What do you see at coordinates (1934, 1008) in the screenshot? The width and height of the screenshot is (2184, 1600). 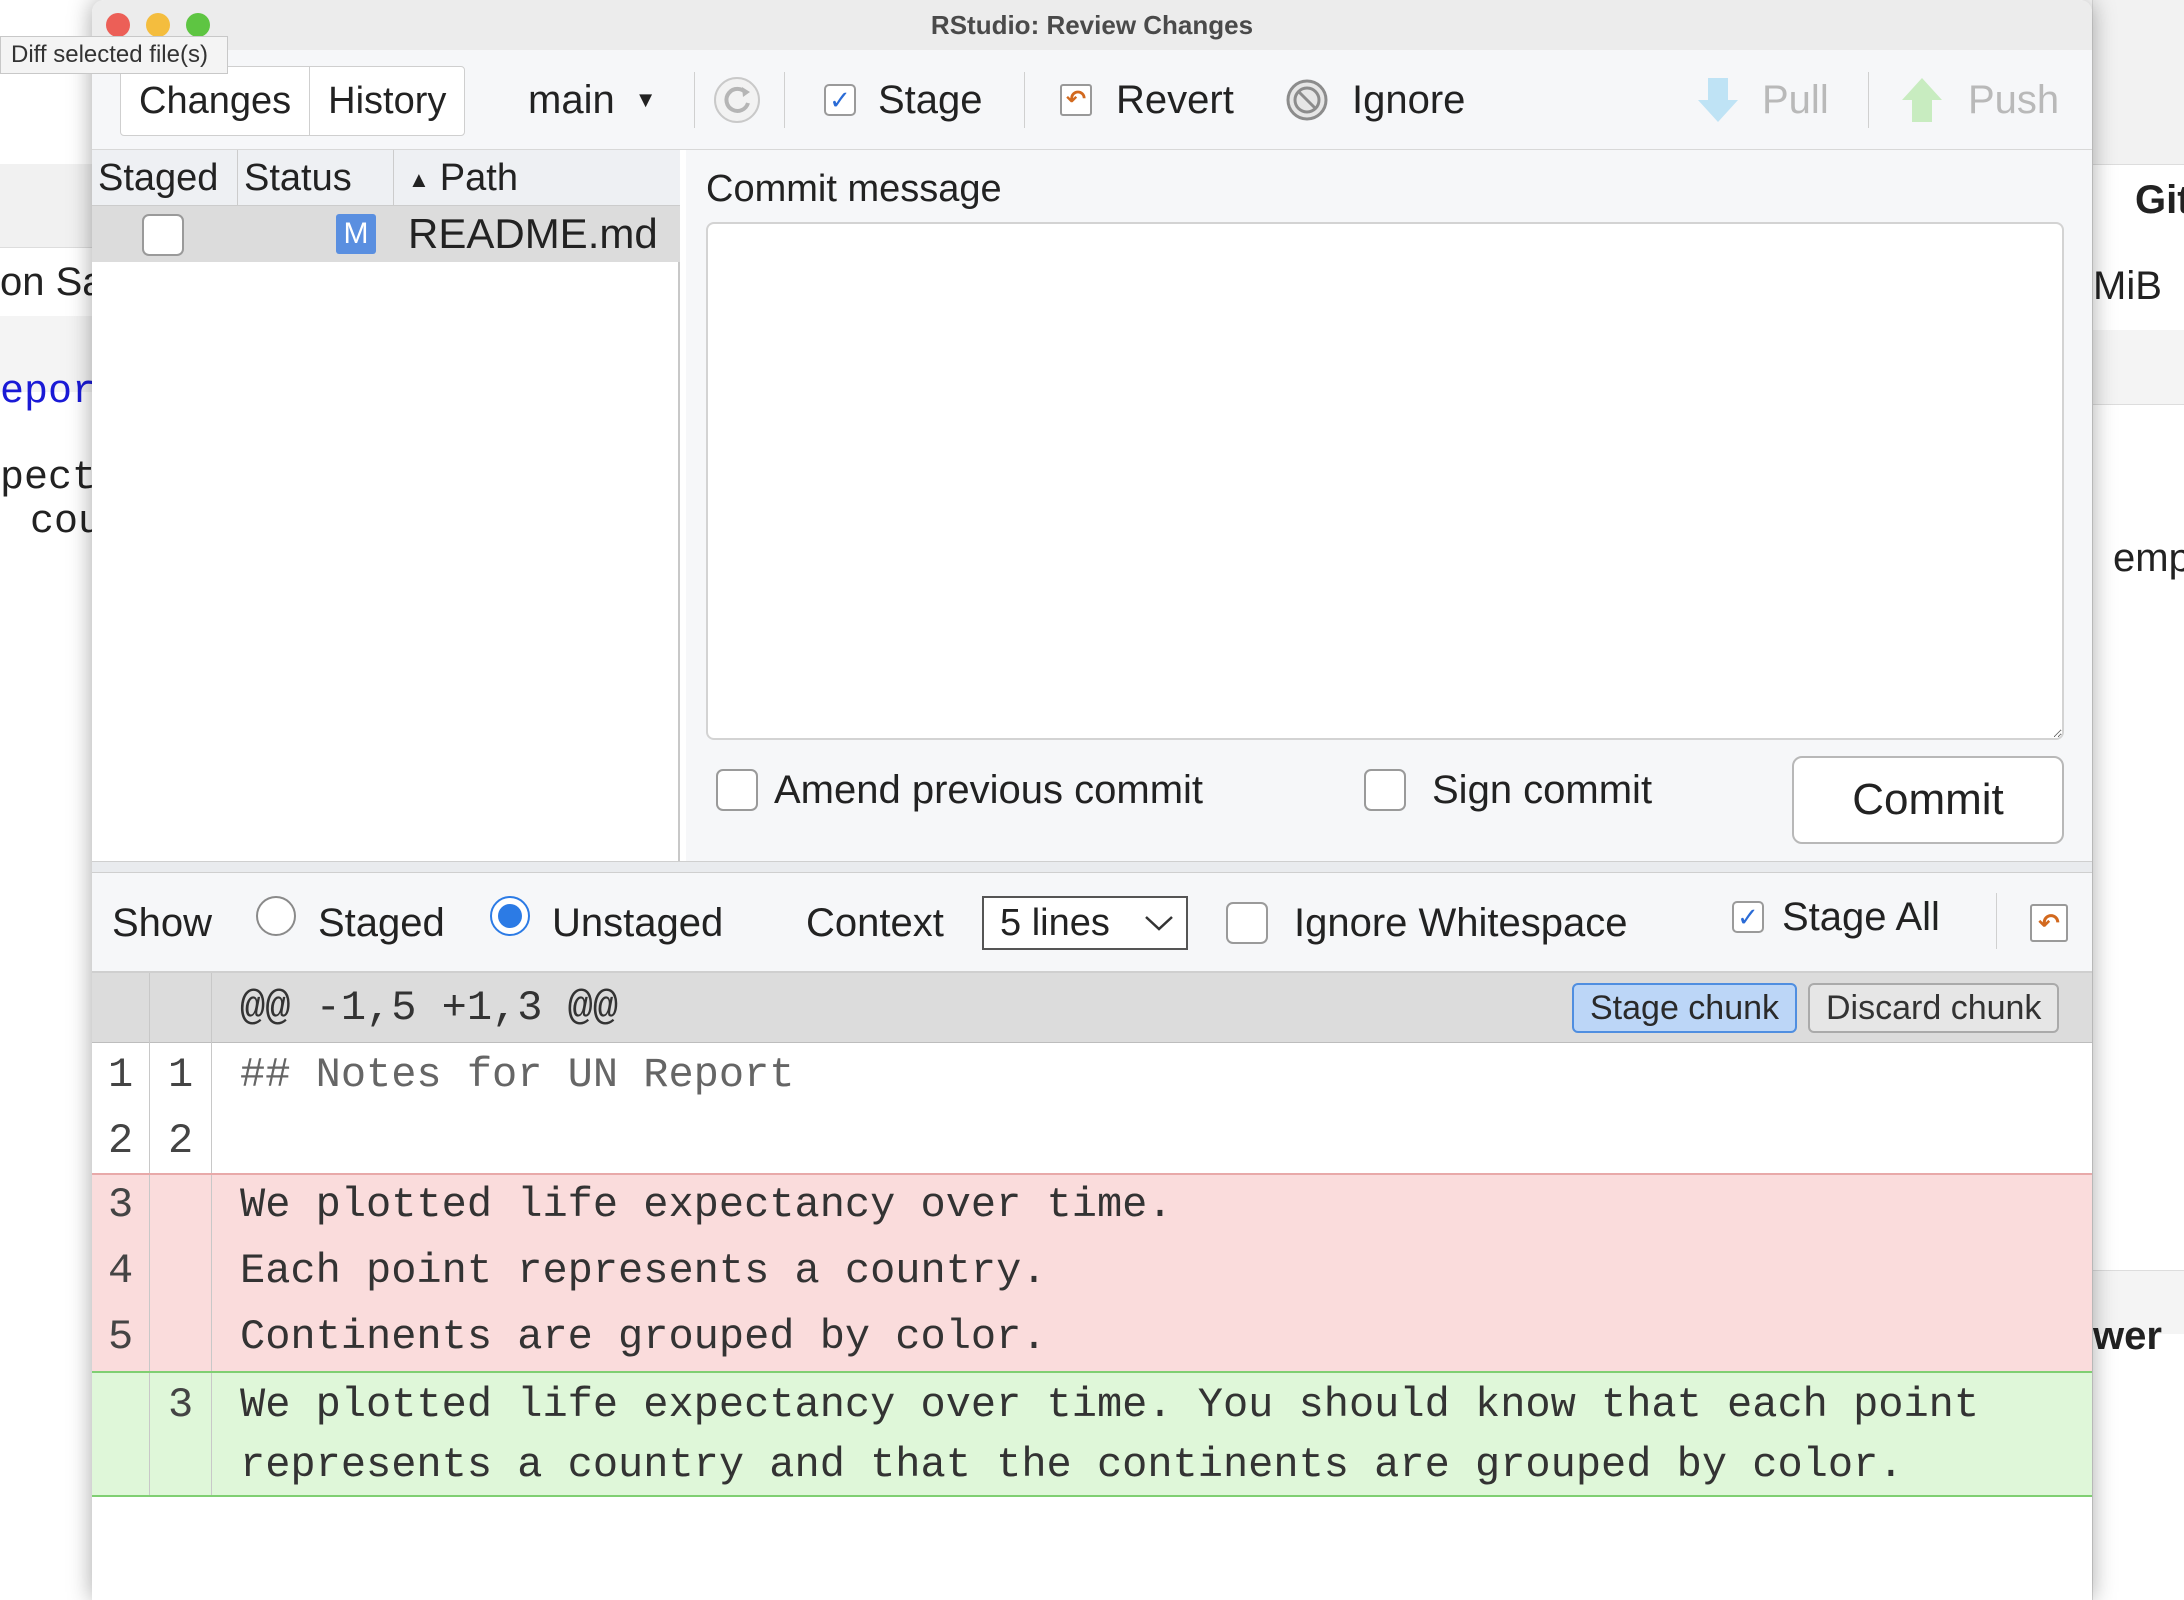 I see `discard-chunk-button: Discard chunk` at bounding box center [1934, 1008].